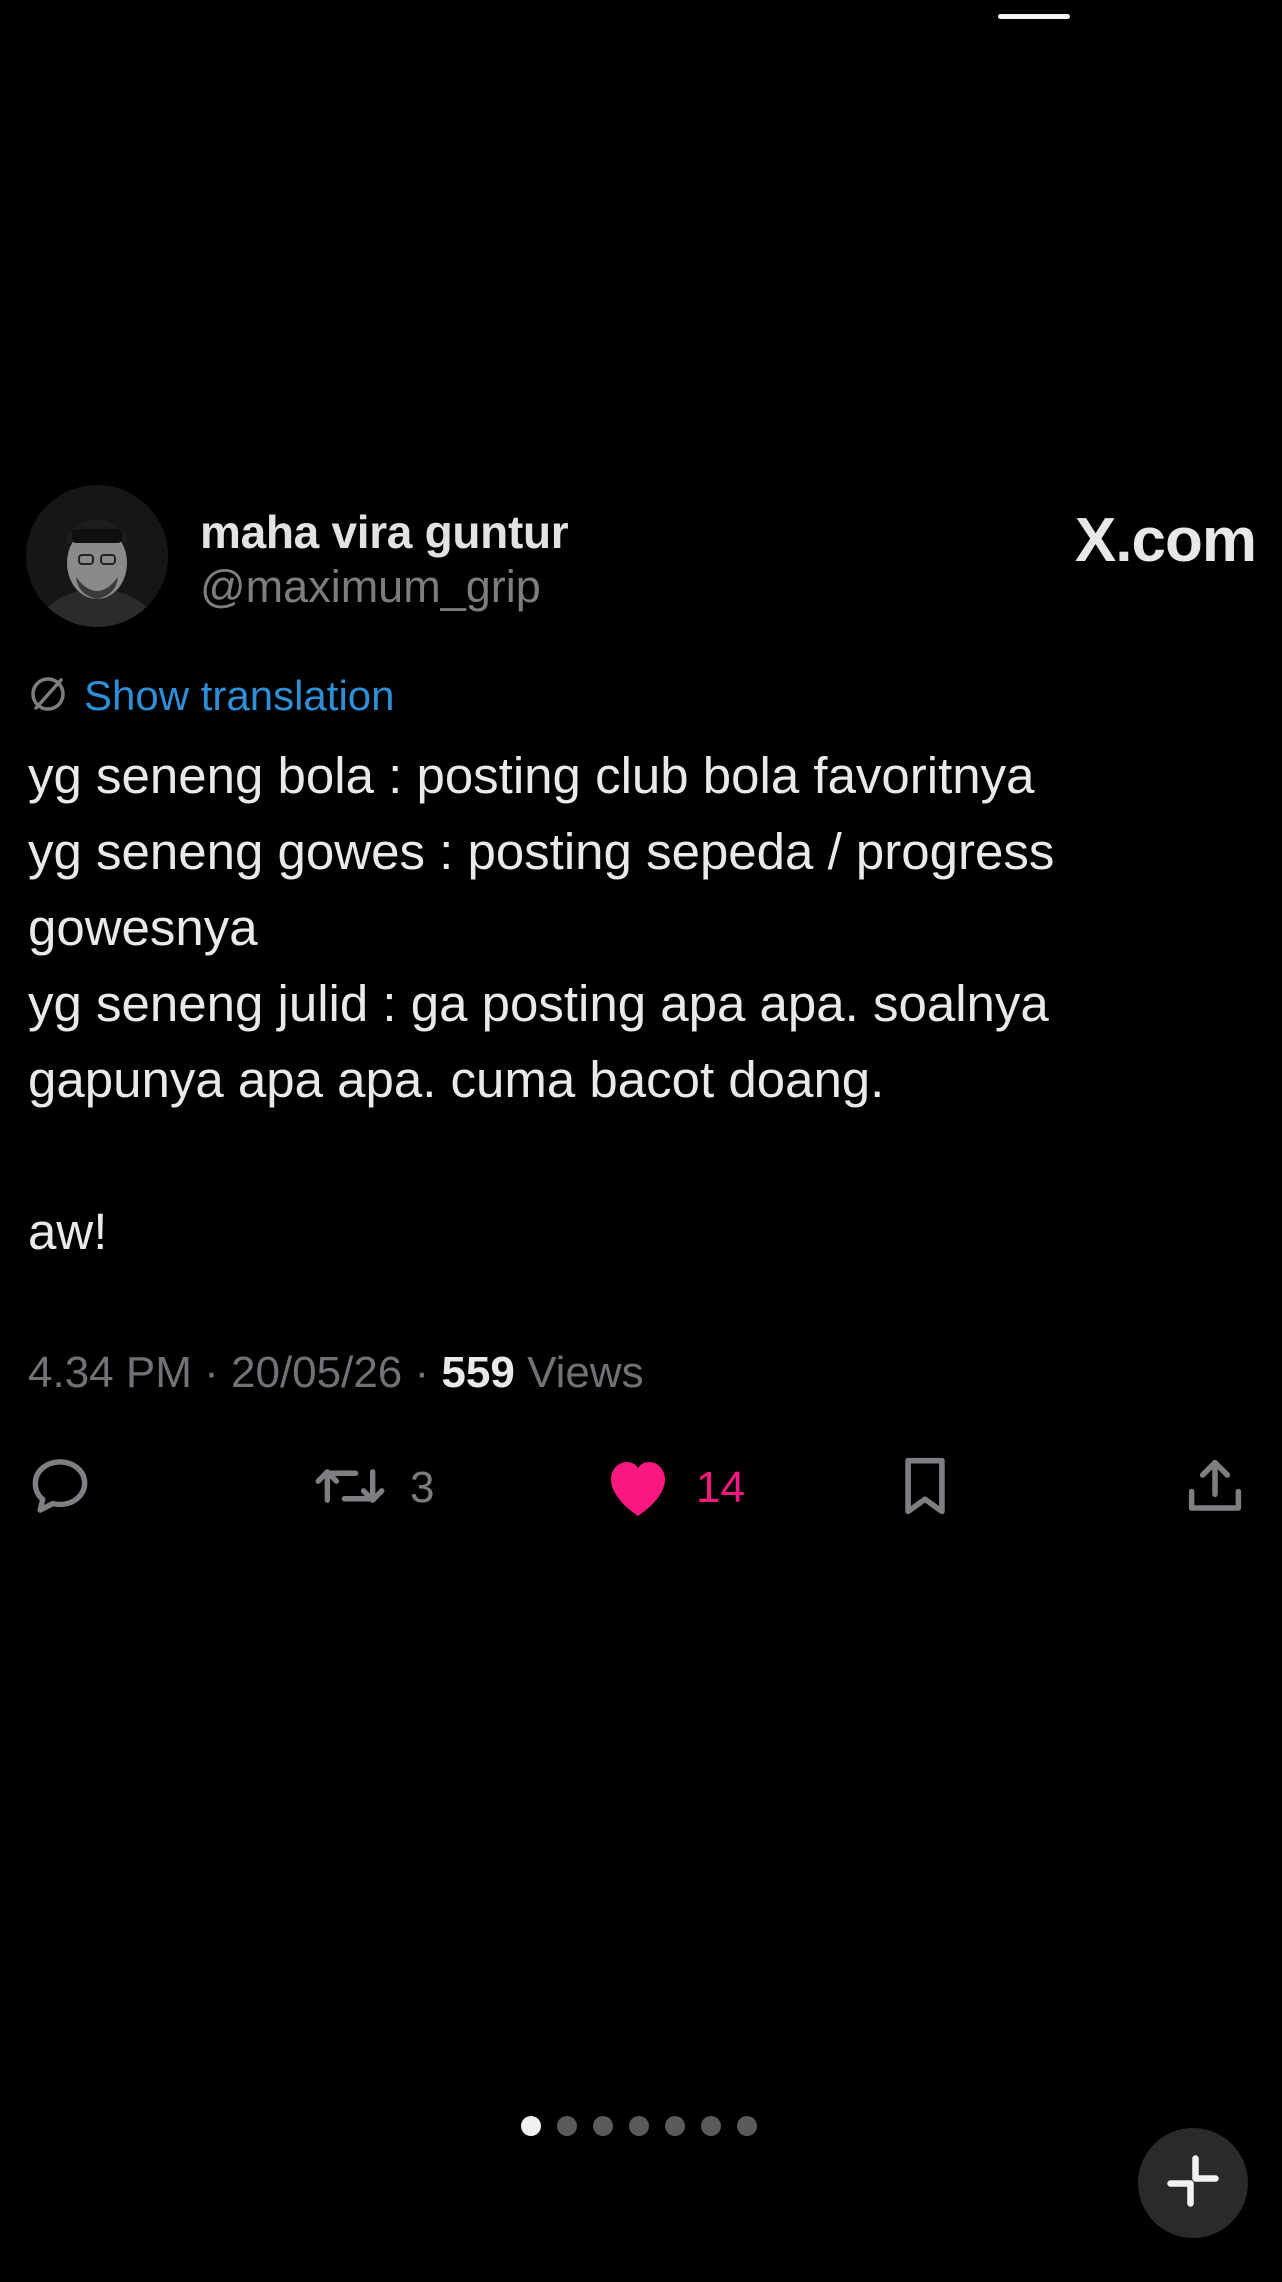 The height and width of the screenshot is (2282, 1282). Describe the element at coordinates (97, 556) in the screenshot. I see `avatar` at that location.